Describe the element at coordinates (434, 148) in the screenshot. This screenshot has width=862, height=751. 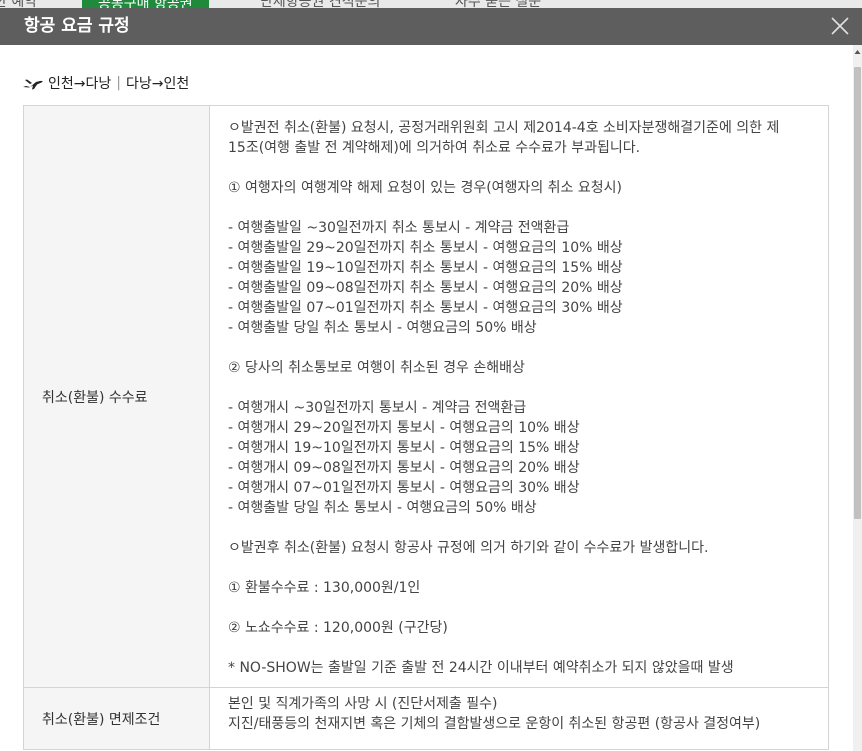
I see `fare-rule-line: 15조(여행 출발 전 계약해제)에 의거하여 취소료 수수료가 부과됩니다.` at that location.